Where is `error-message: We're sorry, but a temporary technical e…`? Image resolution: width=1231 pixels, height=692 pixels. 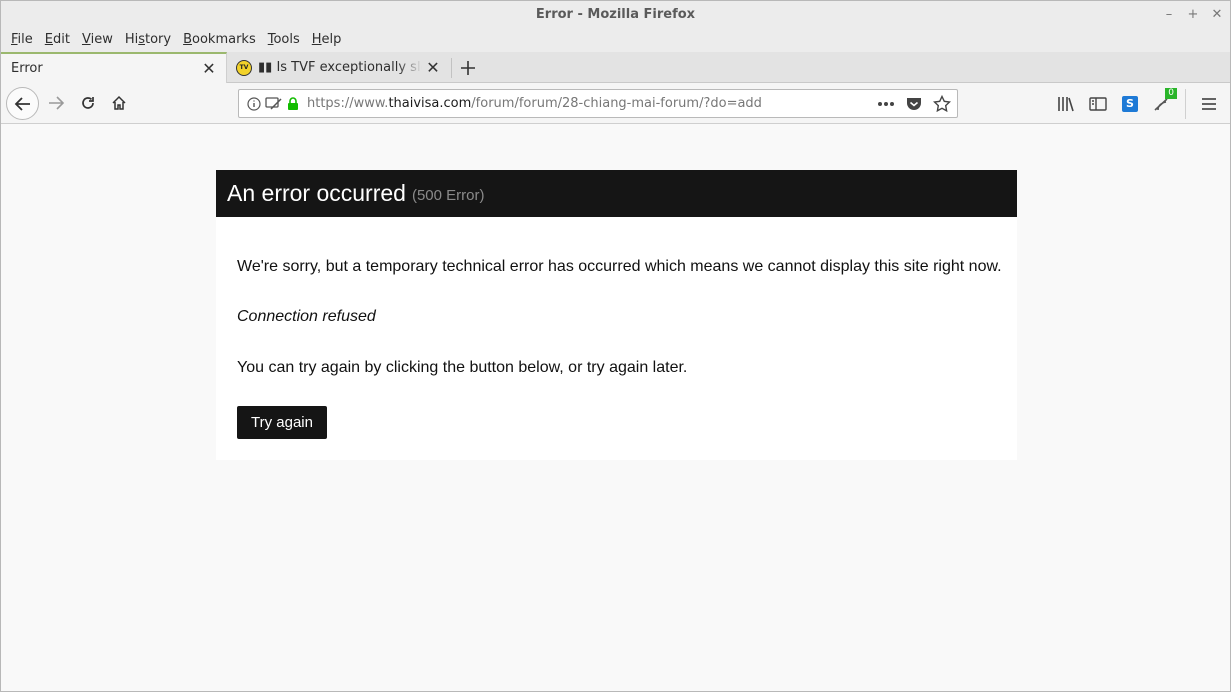
error-message: We're sorry, but a temporary technical e… is located at coordinates (619, 266).